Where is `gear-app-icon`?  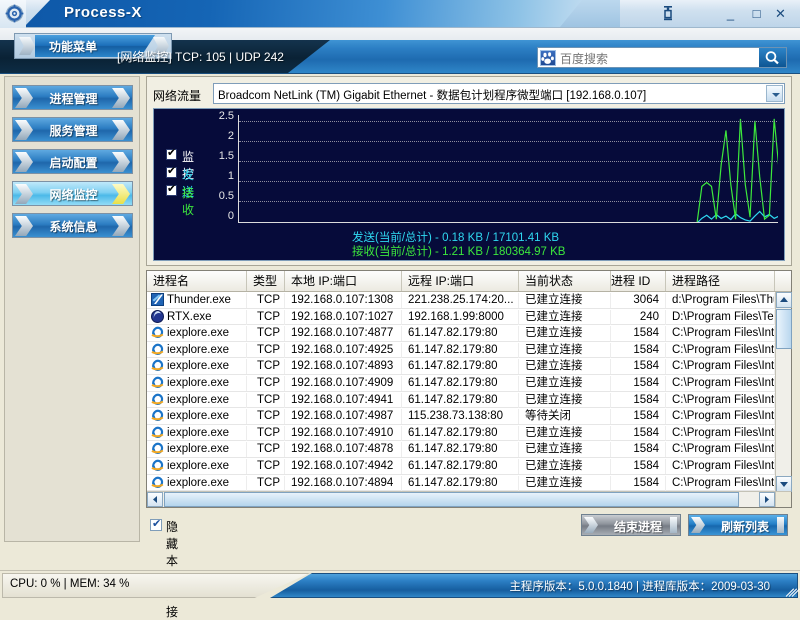 gear-app-icon is located at coordinates (14, 13).